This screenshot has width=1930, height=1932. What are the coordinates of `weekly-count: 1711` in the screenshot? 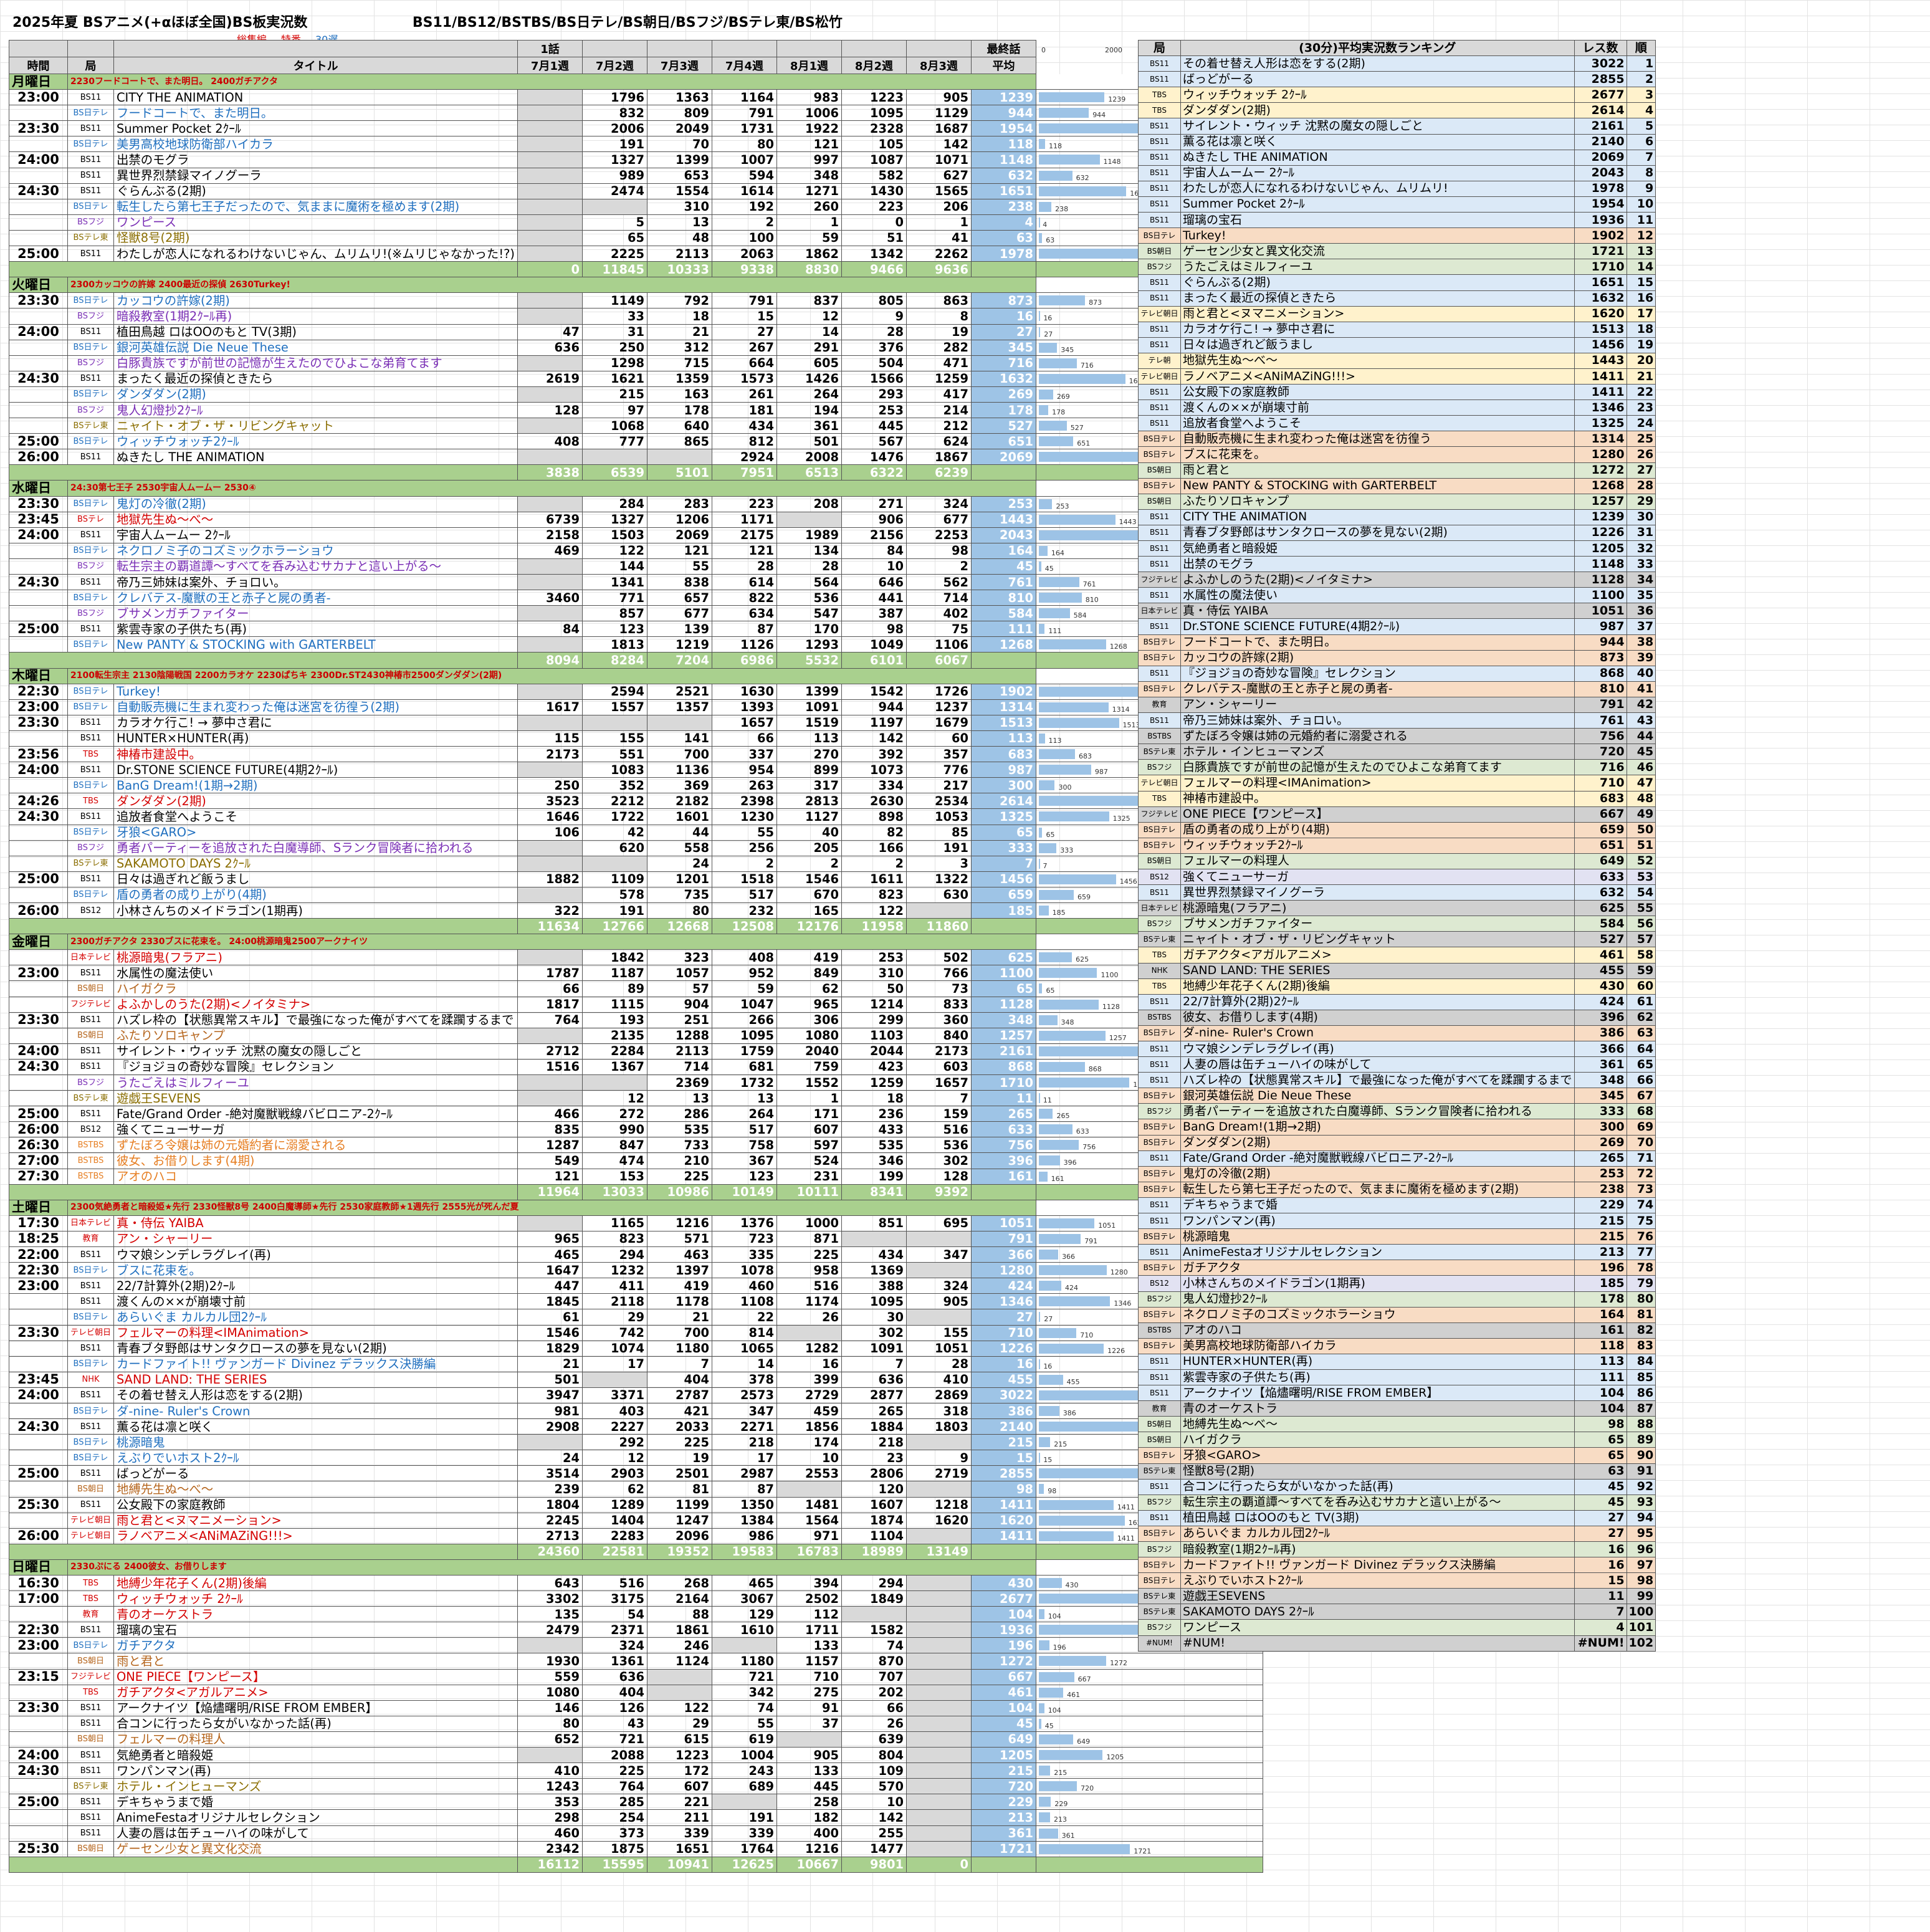 It's located at (809, 1630).